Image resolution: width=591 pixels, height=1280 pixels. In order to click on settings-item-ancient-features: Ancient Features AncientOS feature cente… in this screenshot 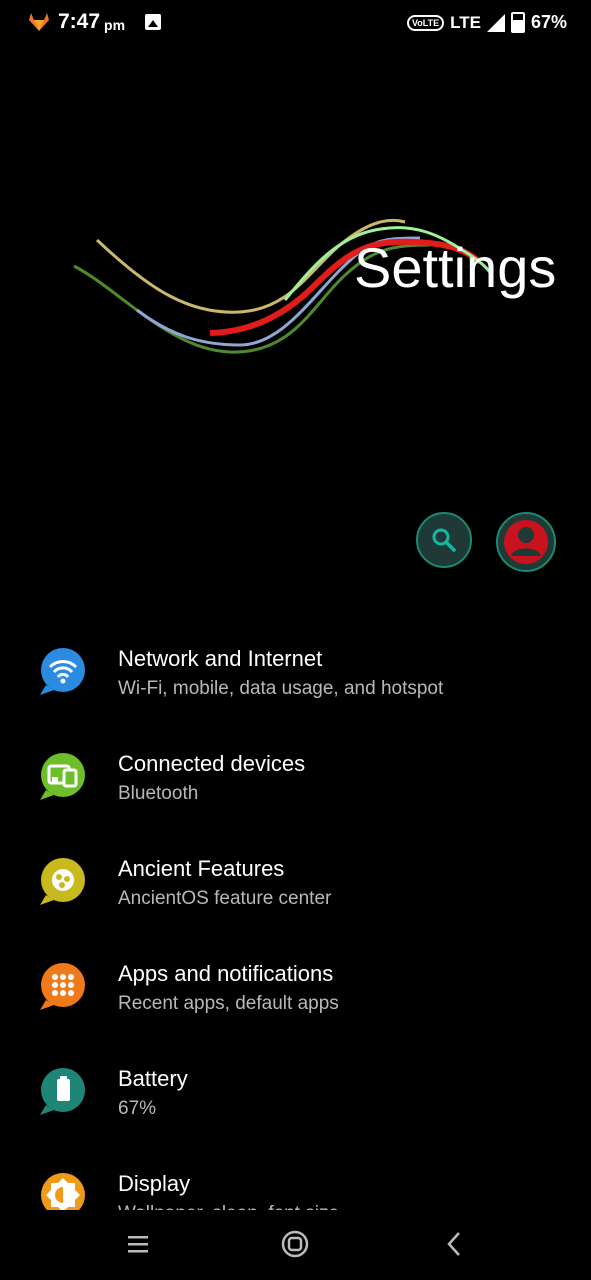, I will do `click(295, 882)`.